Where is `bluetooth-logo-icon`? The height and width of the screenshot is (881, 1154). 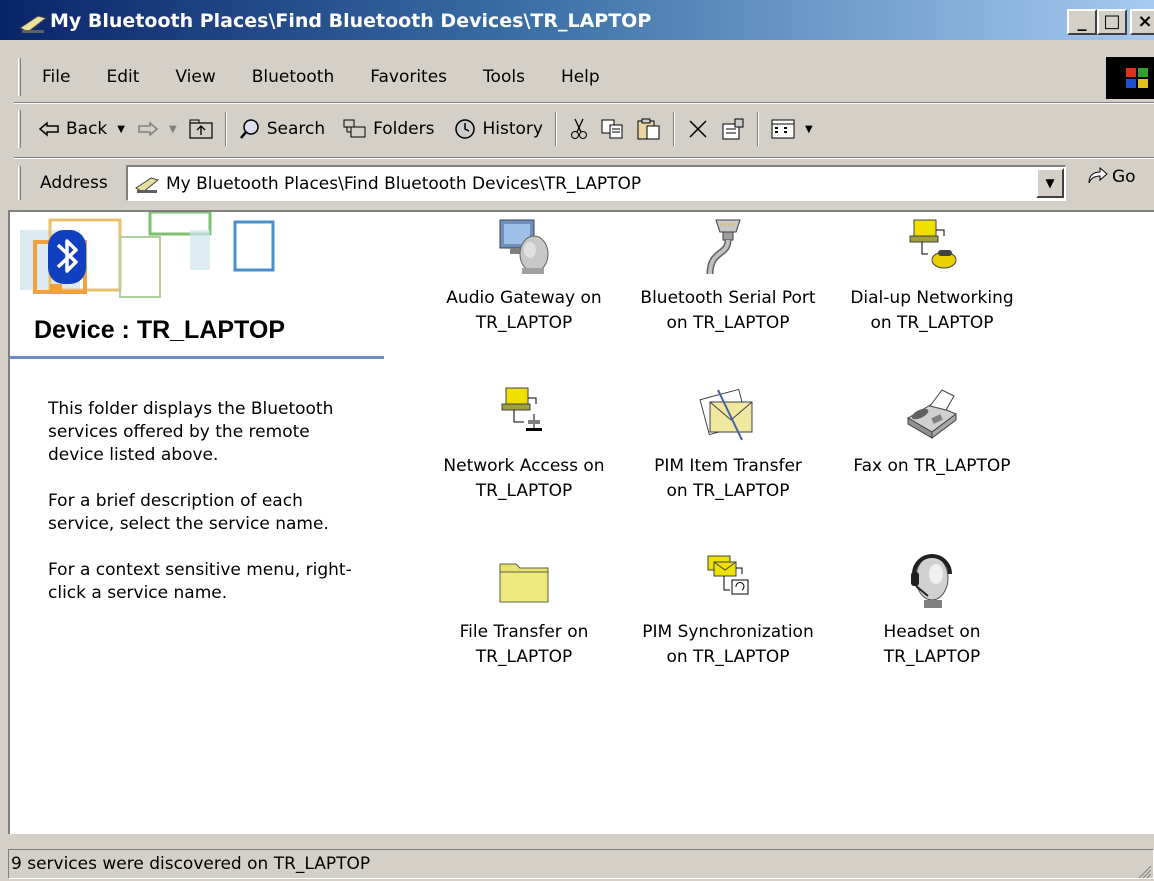 bluetooth-logo-icon is located at coordinates (67, 257).